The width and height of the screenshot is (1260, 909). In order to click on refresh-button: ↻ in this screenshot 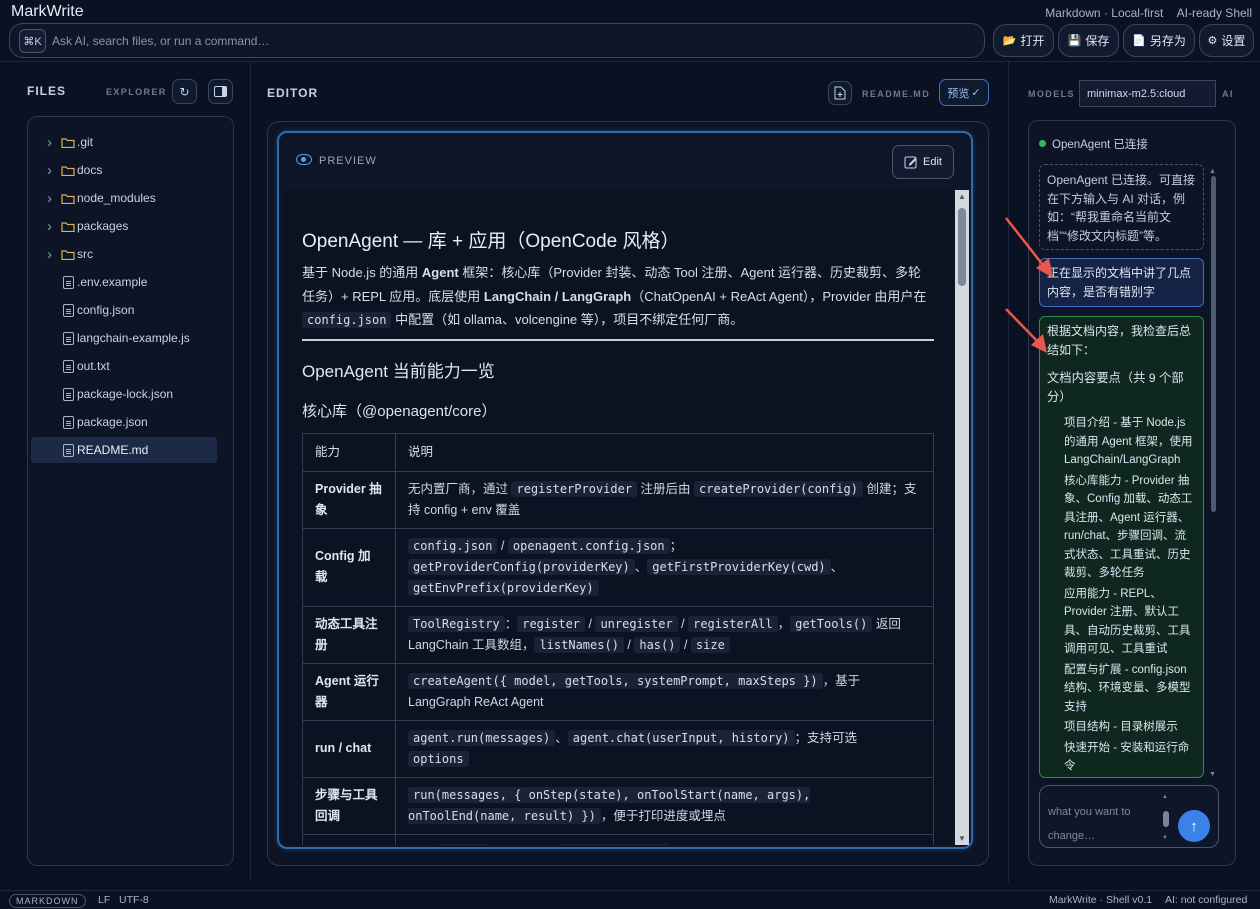, I will do `click(184, 91)`.